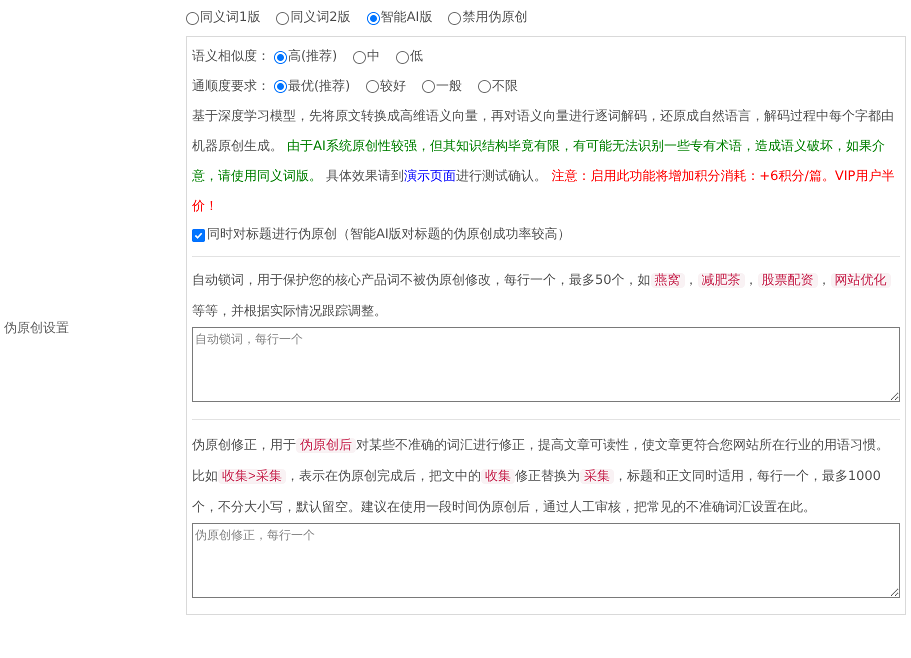 This screenshot has width=911, height=658. What do you see at coordinates (231, 87) in the screenshot?
I see `field-label: 通顺度要求：` at bounding box center [231, 87].